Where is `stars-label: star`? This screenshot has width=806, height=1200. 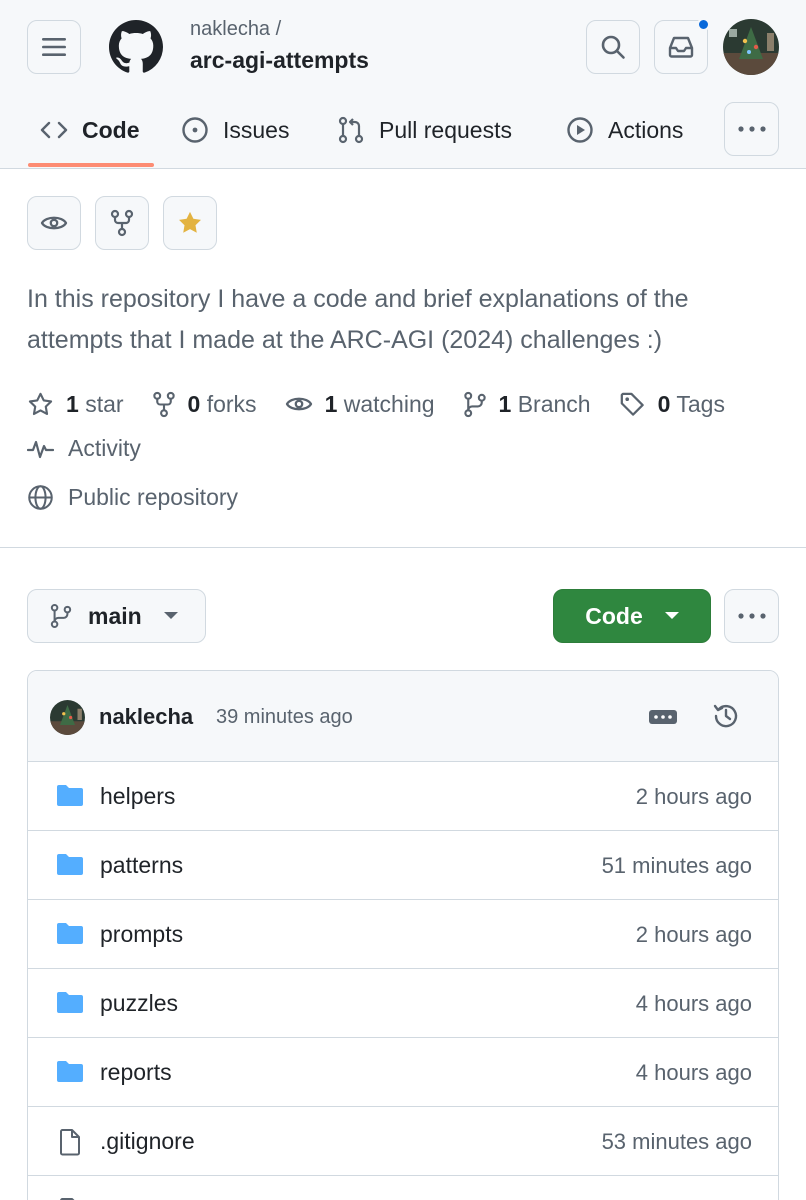
stars-label: star is located at coordinates (104, 403).